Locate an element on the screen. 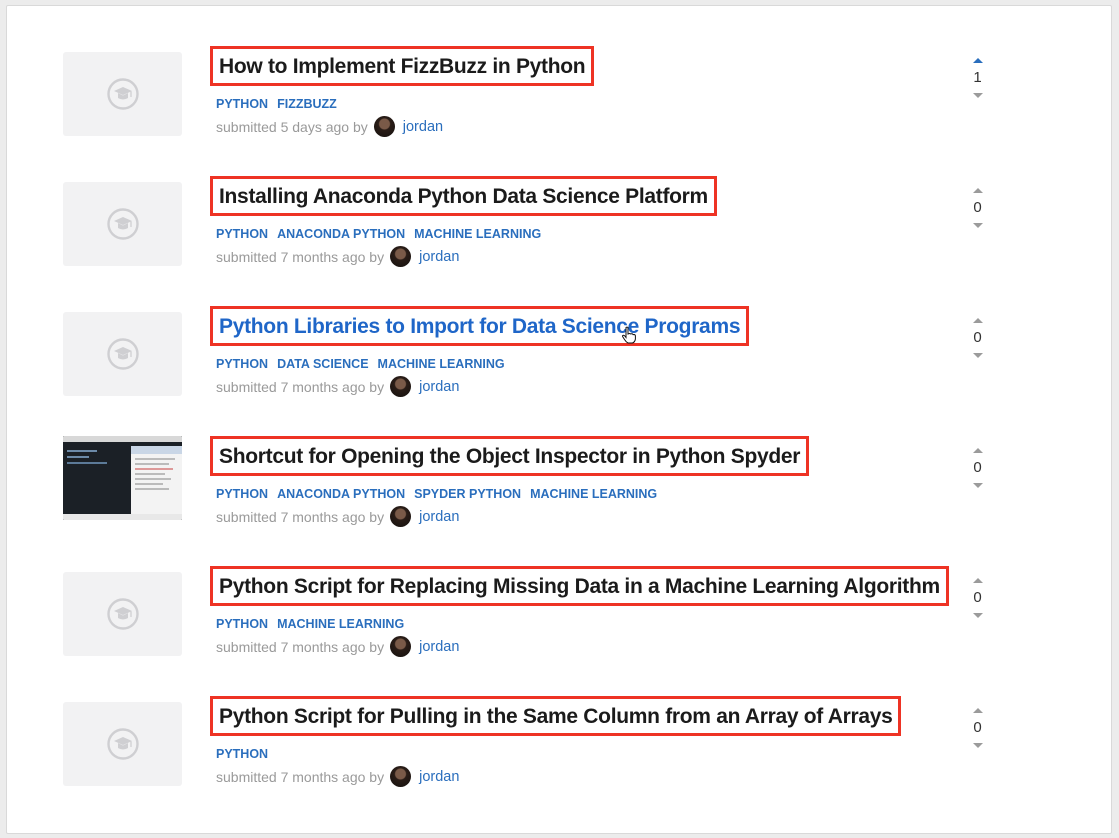  vote-widget: 1 is located at coordinates (978, 78).